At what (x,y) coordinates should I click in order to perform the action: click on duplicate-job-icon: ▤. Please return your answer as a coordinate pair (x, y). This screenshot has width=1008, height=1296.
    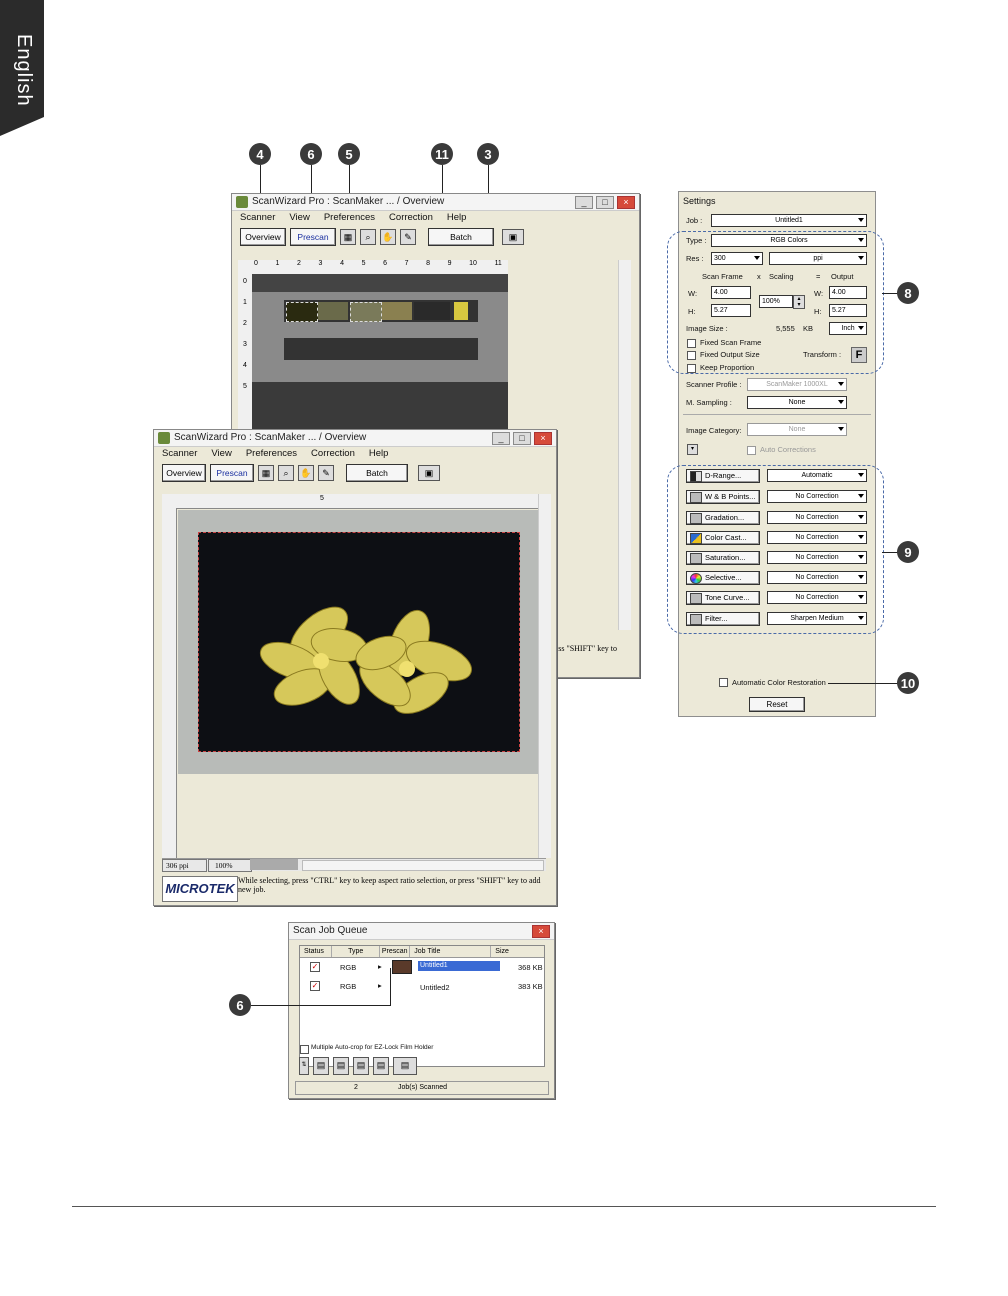
    Looking at the image, I should click on (321, 1066).